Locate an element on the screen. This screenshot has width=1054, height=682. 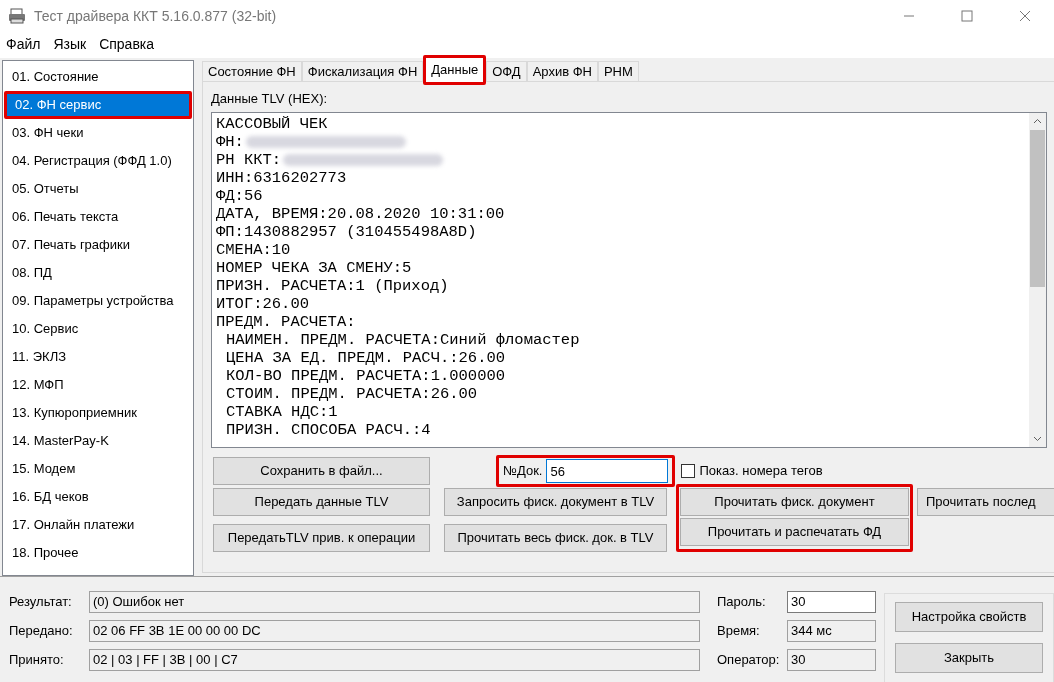
window-title: Тест драйвера ККТ 5.16.0.877 (32-bit) is located at coordinates (155, 16).